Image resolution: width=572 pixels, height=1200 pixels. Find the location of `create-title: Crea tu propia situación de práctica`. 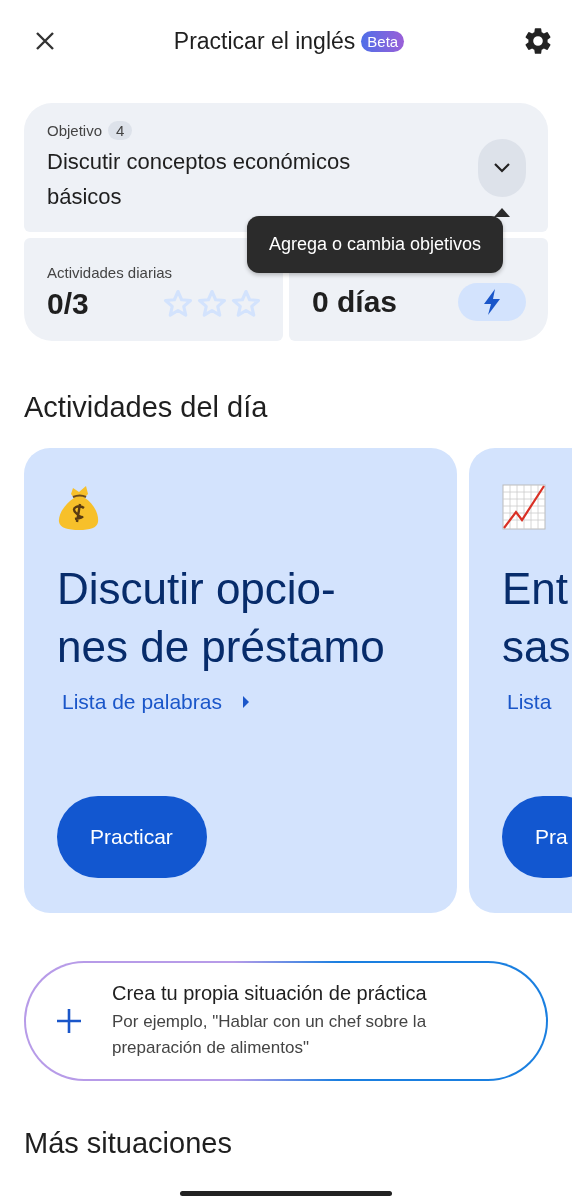

create-title: Crea tu propia situación de práctica is located at coordinates (270, 993).